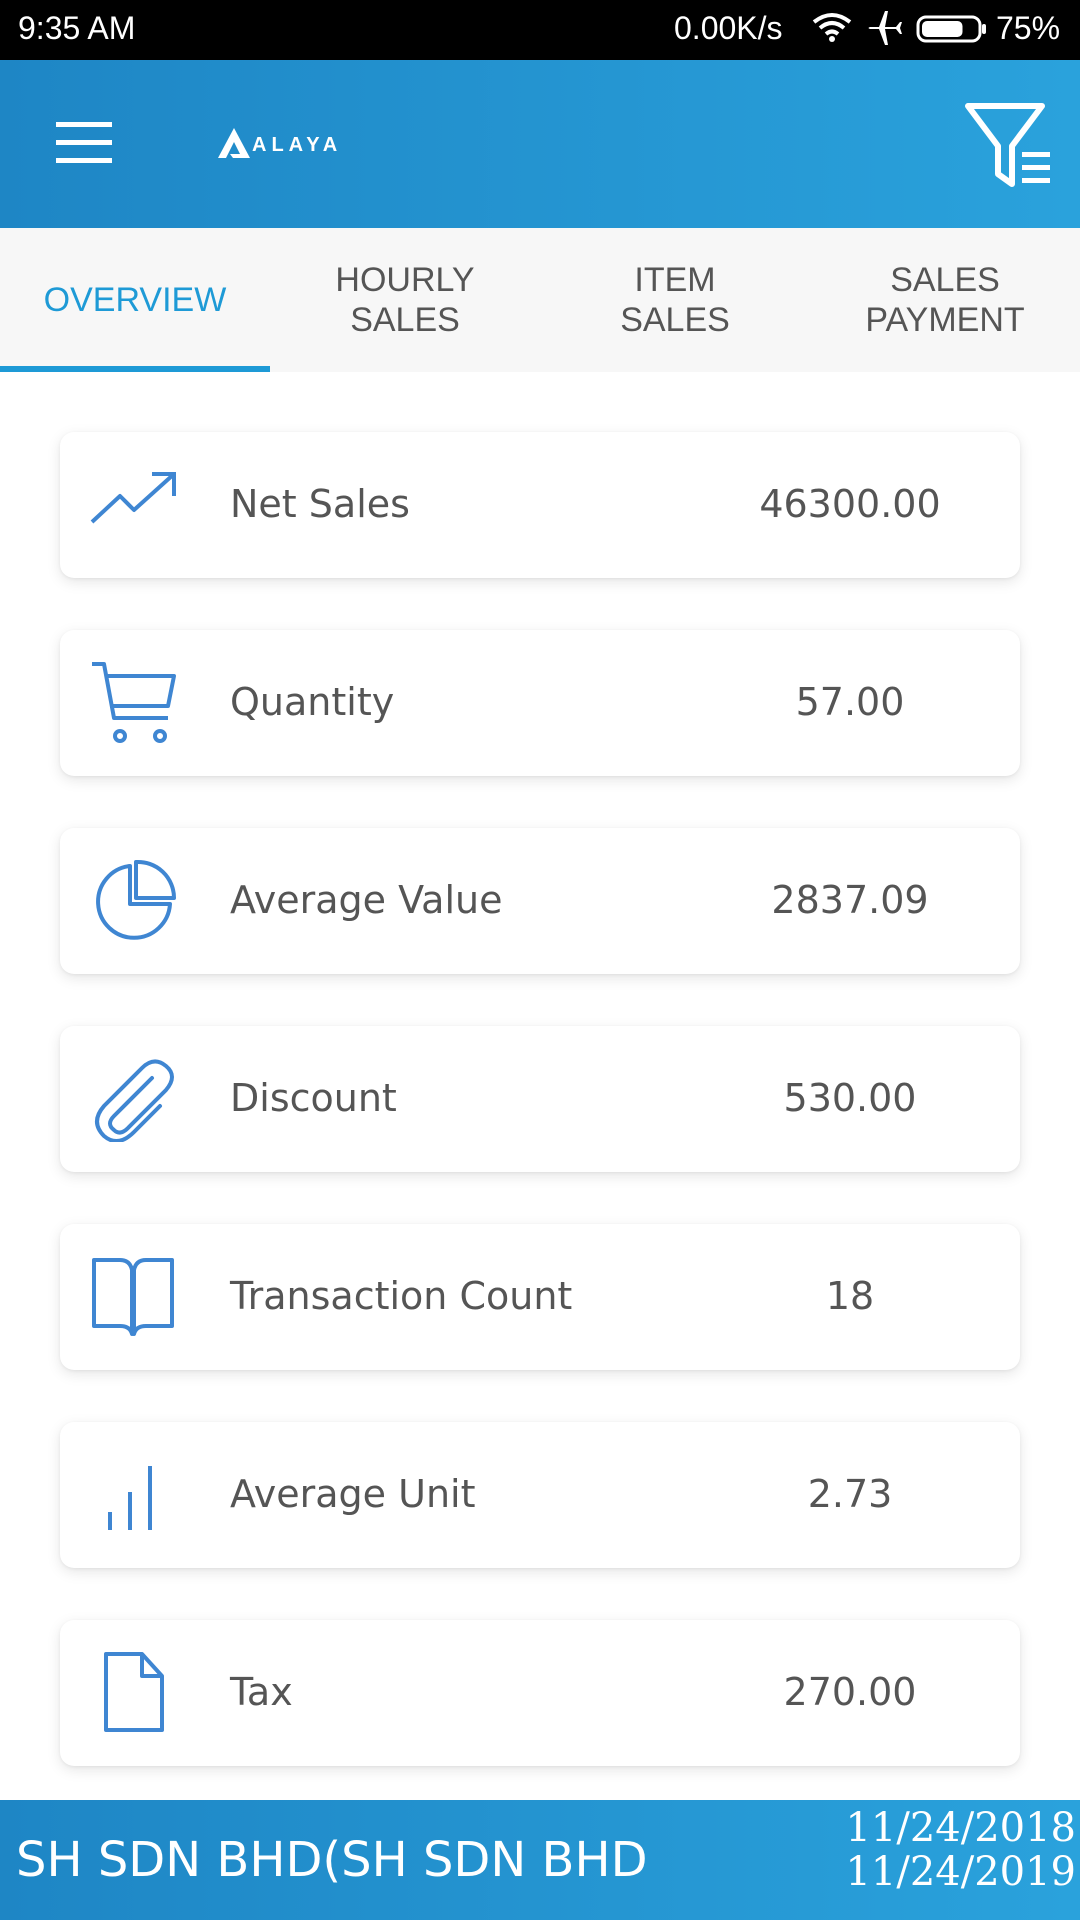 The width and height of the screenshot is (1080, 1920). I want to click on tab-overview: OVERVIEW, so click(135, 300).